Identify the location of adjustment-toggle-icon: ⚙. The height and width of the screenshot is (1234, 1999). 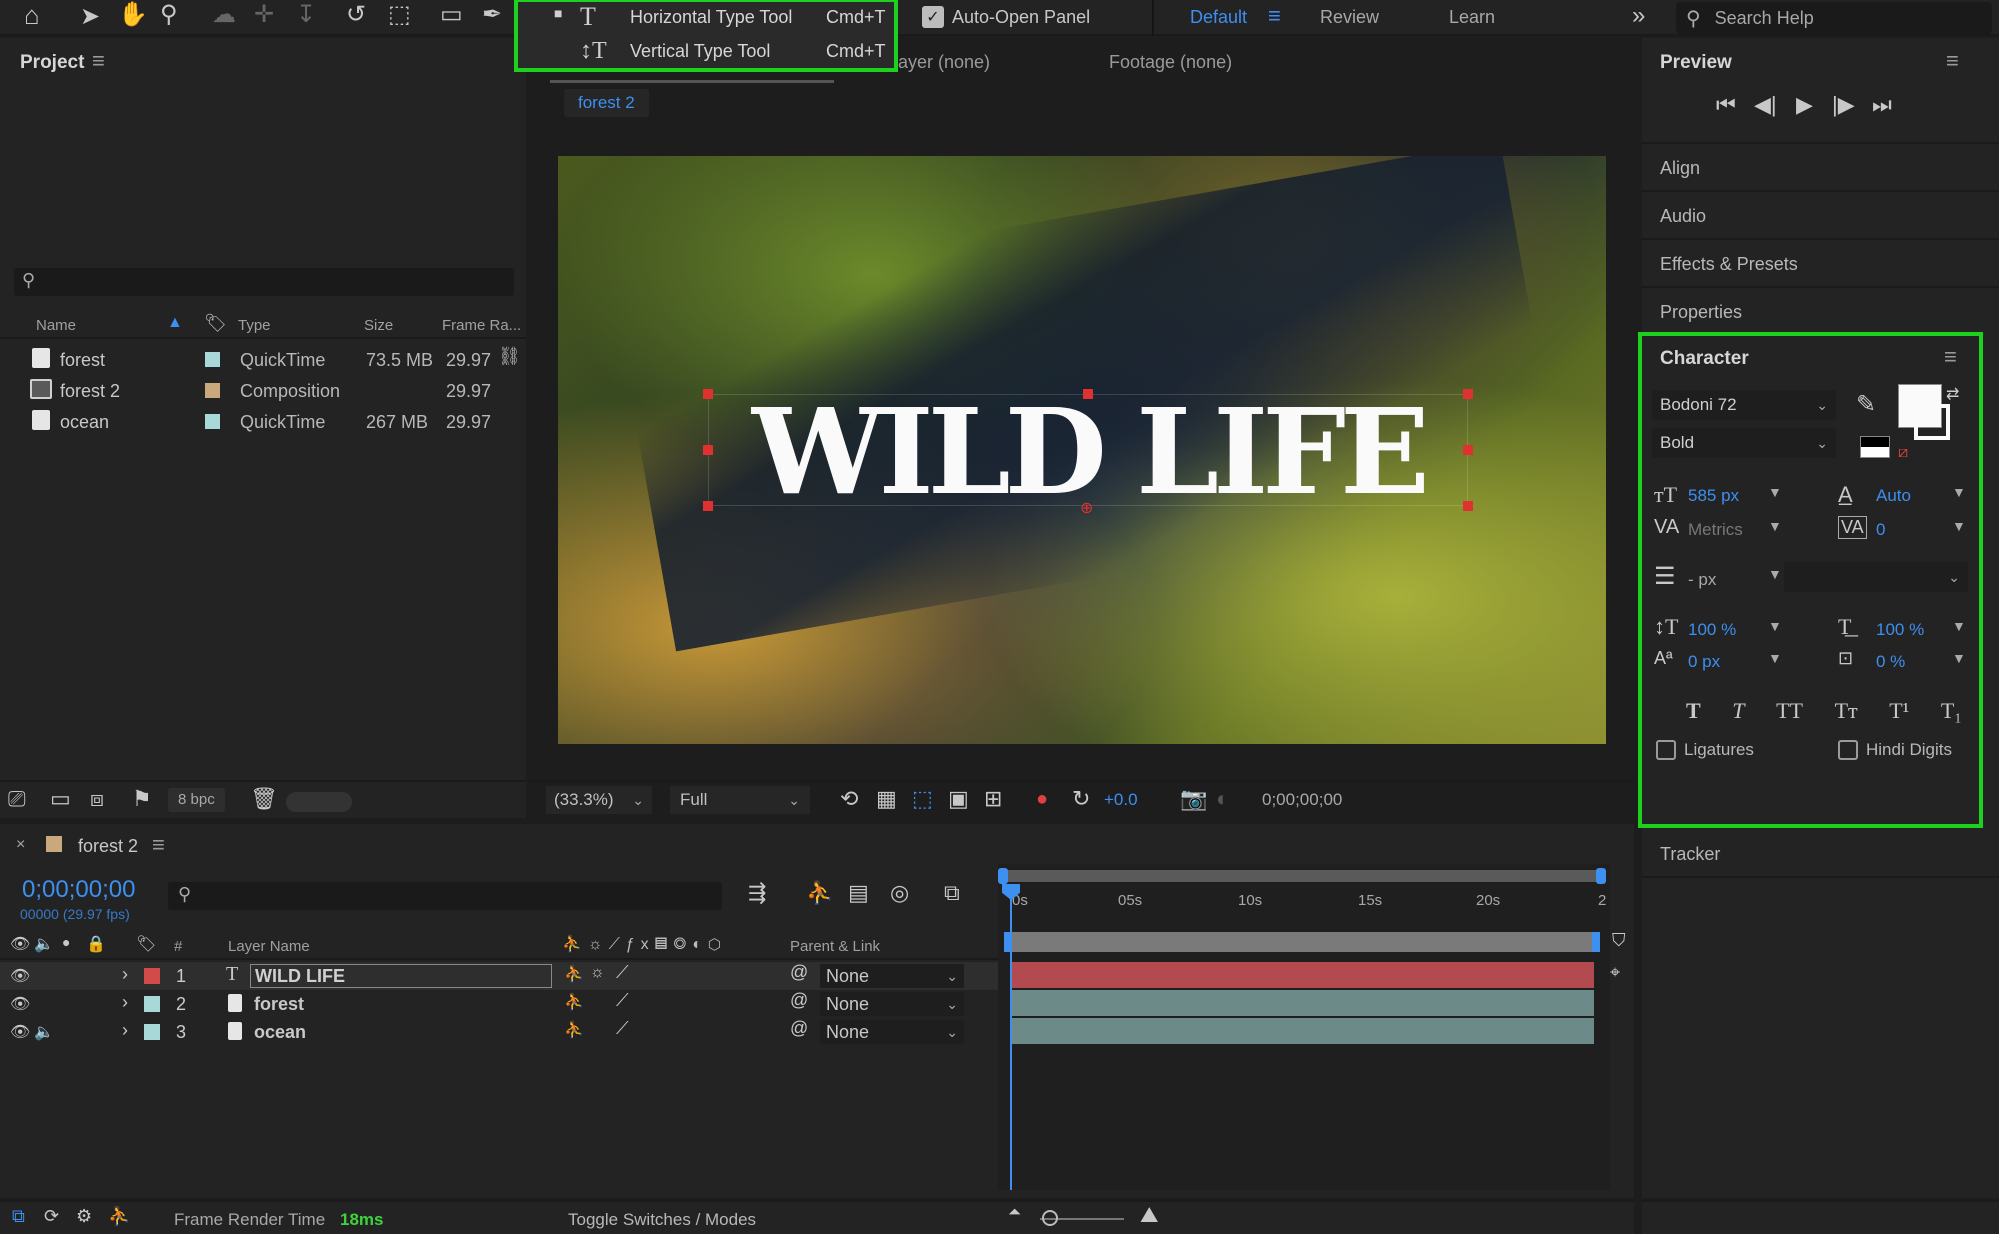
(84, 1216).